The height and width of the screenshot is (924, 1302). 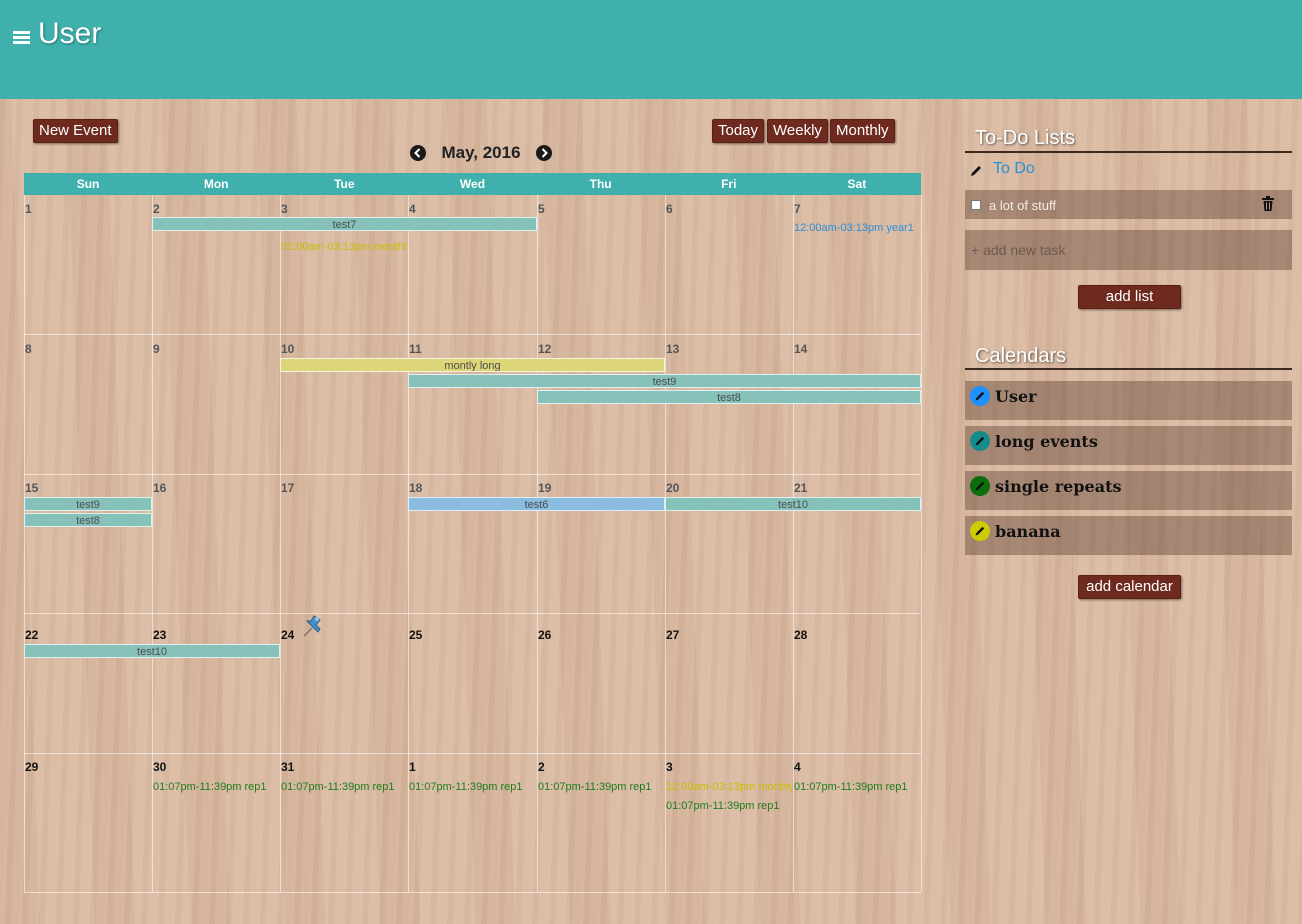 I want to click on task-checkbox, so click(x=976, y=205).